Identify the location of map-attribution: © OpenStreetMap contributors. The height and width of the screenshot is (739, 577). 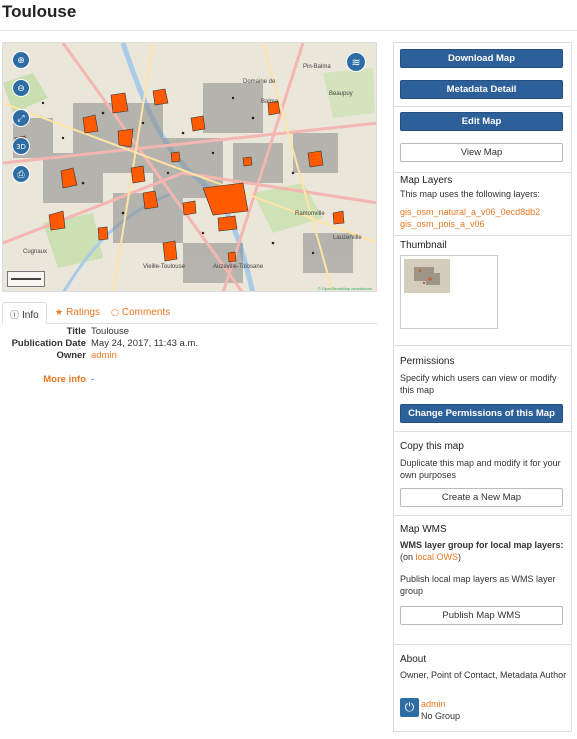
(344, 288).